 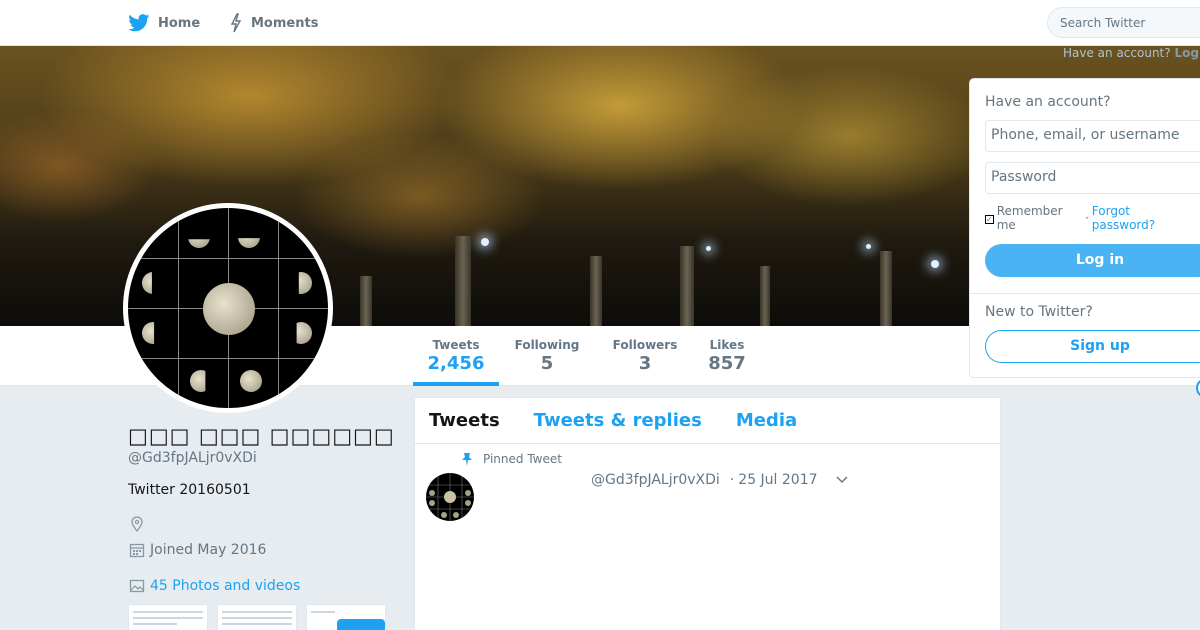 I want to click on stat-likes: Likes 857, so click(x=727, y=356).